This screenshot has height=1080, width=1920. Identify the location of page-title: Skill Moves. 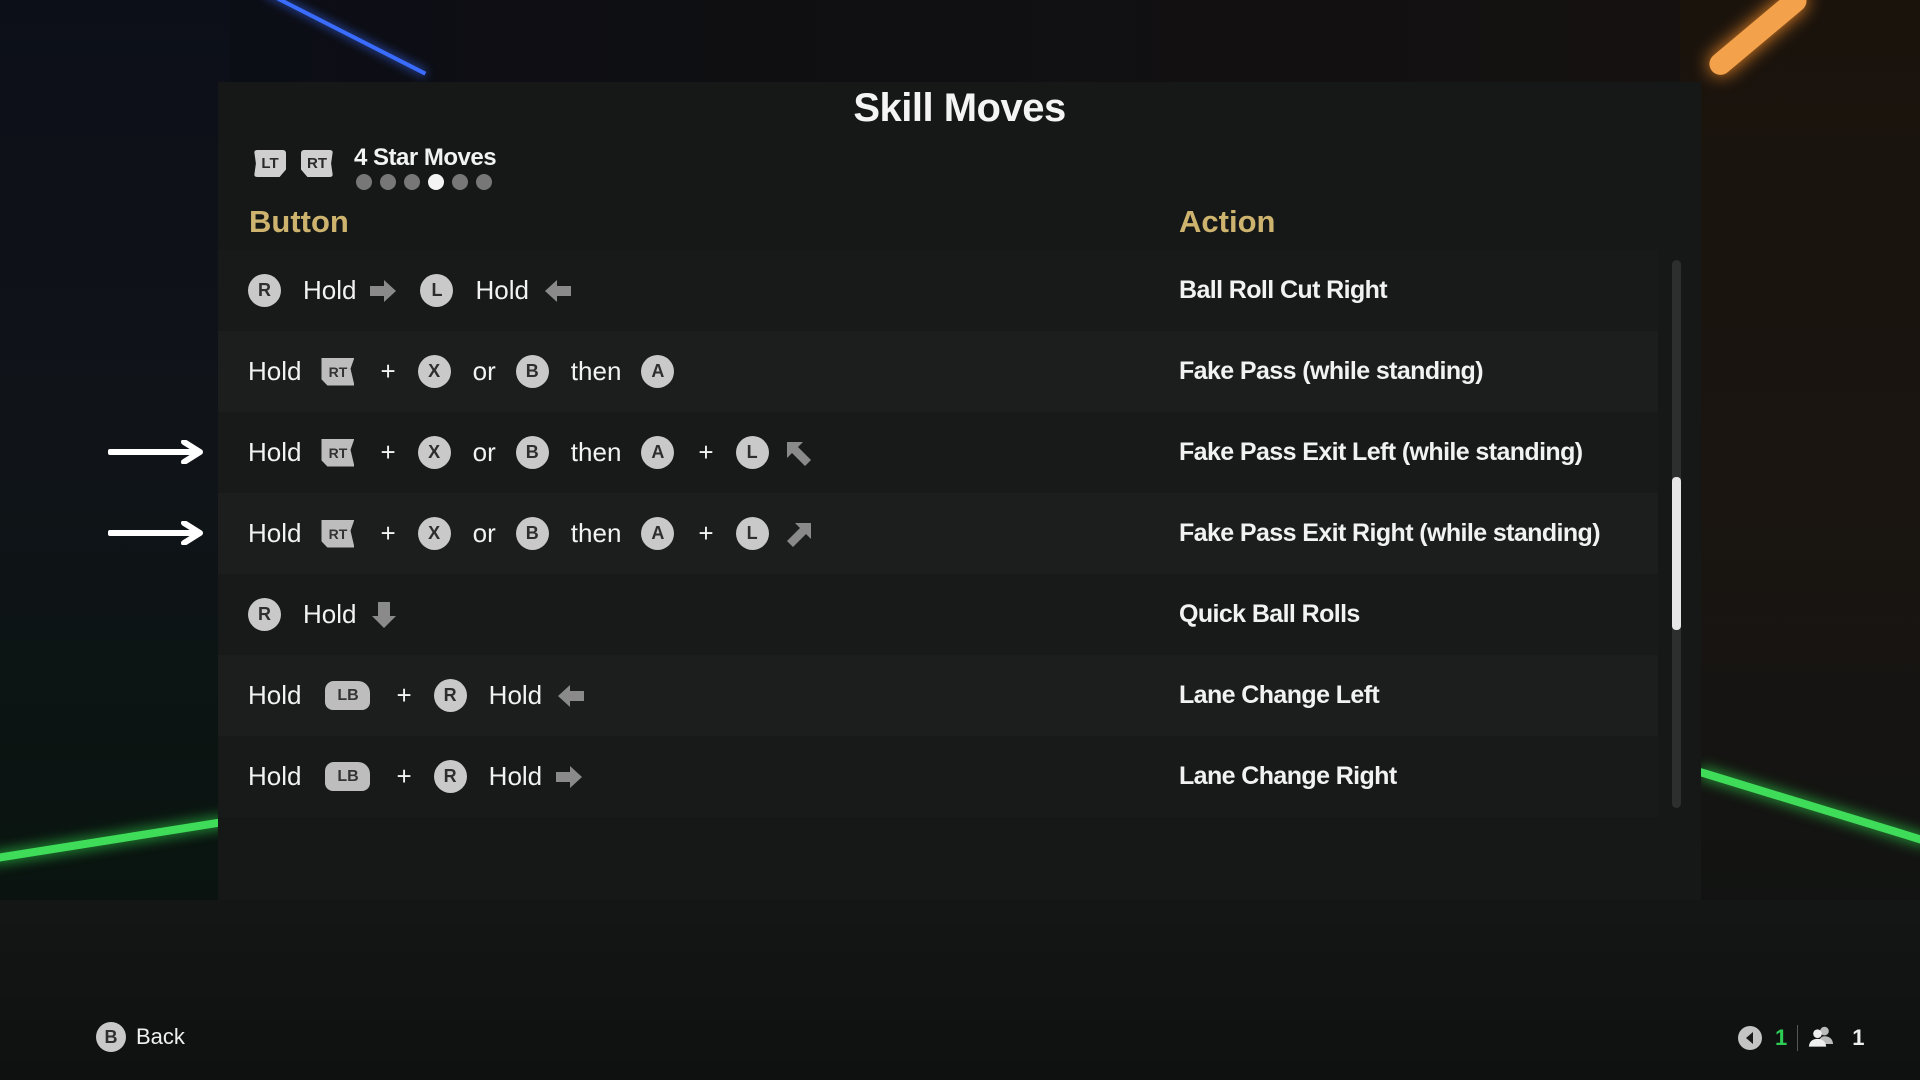
(959, 108).